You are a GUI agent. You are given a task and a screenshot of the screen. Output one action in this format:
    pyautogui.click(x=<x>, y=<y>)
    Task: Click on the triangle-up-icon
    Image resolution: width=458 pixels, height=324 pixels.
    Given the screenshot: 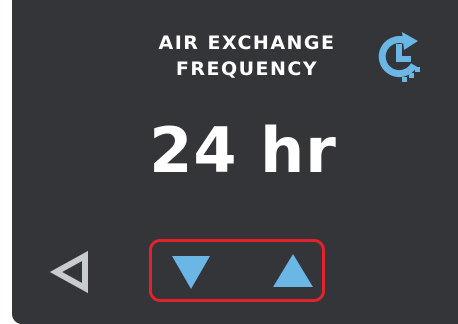 What is the action you would take?
    pyautogui.click(x=293, y=270)
    